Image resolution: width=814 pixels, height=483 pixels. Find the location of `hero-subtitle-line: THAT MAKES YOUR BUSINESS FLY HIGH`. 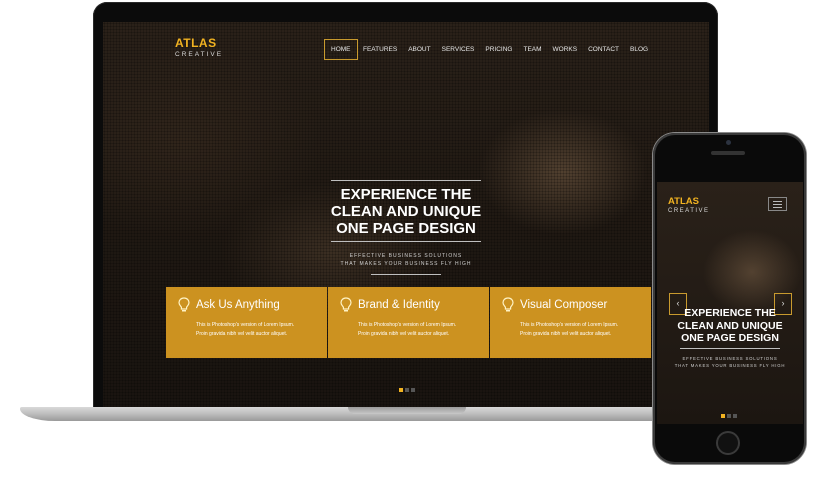

hero-subtitle-line: THAT MAKES YOUR BUSINESS FLY HIGH is located at coordinates (406, 264).